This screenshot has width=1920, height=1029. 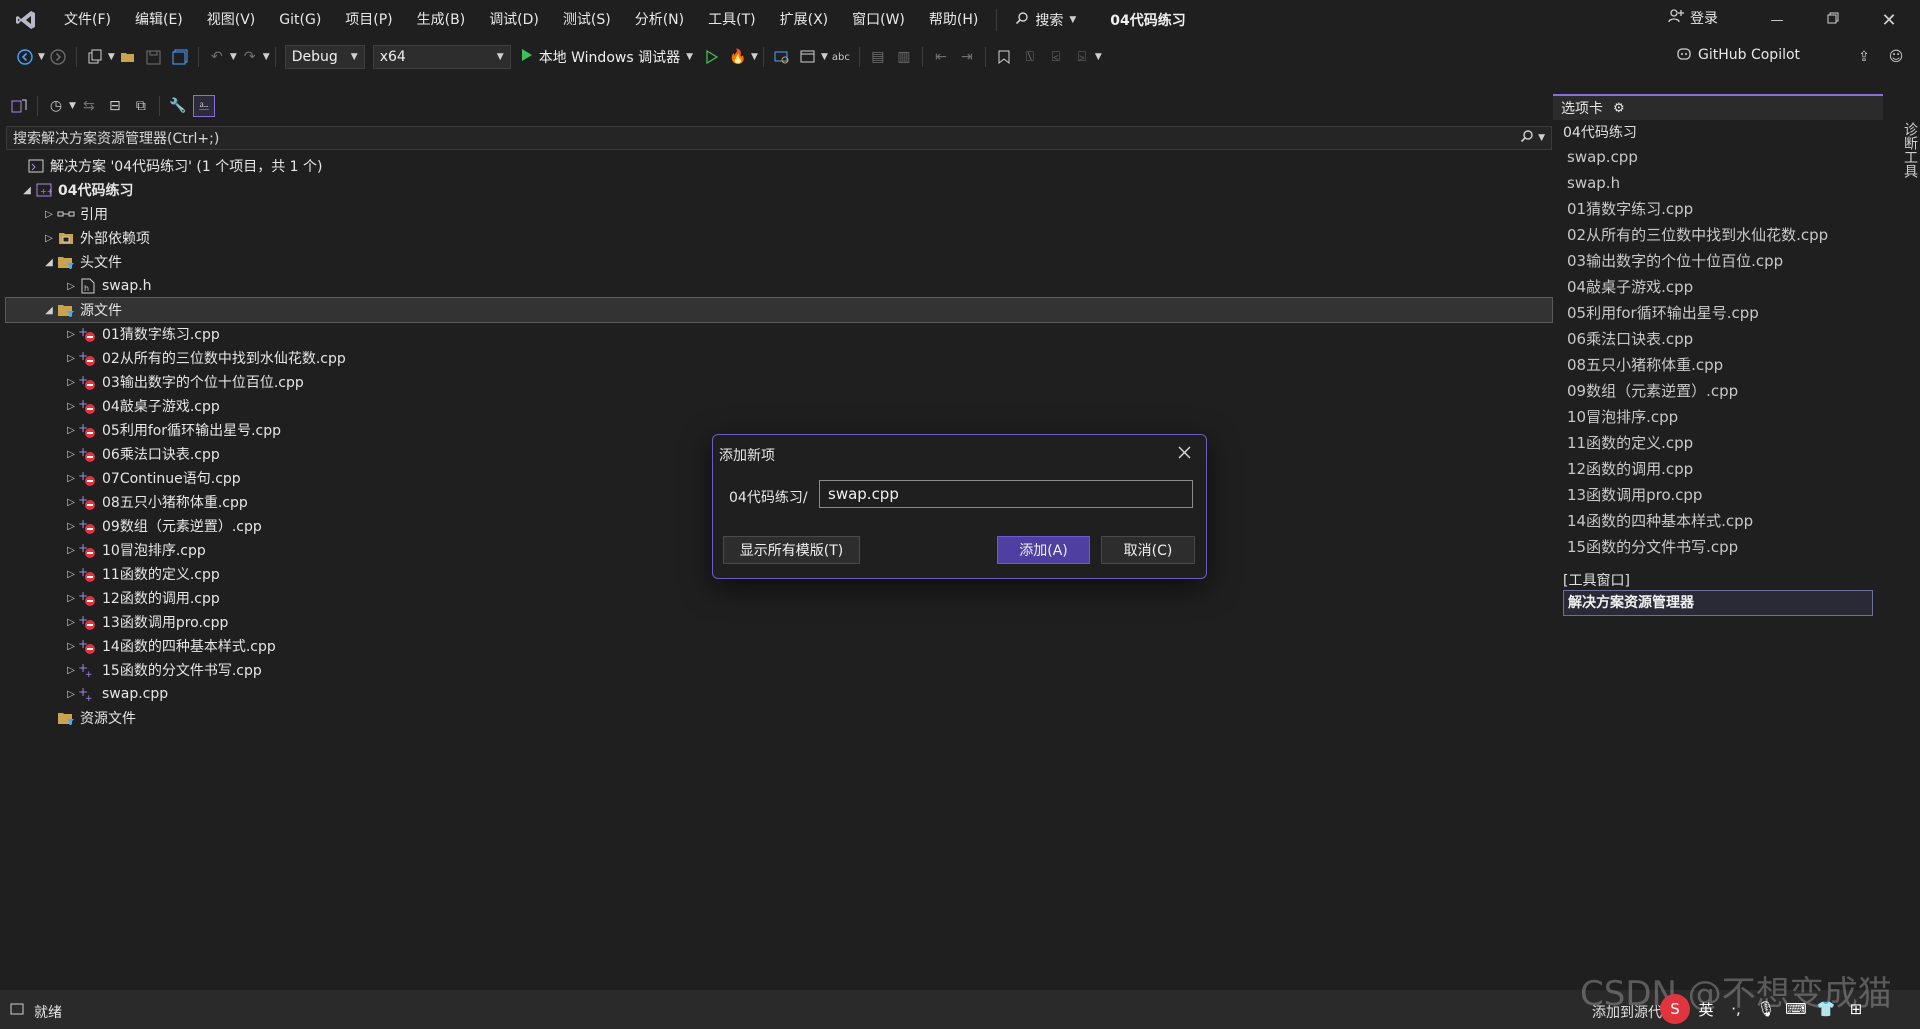 What do you see at coordinates (1706, 1009) in the screenshot?
I see `input-method-icon: 英` at bounding box center [1706, 1009].